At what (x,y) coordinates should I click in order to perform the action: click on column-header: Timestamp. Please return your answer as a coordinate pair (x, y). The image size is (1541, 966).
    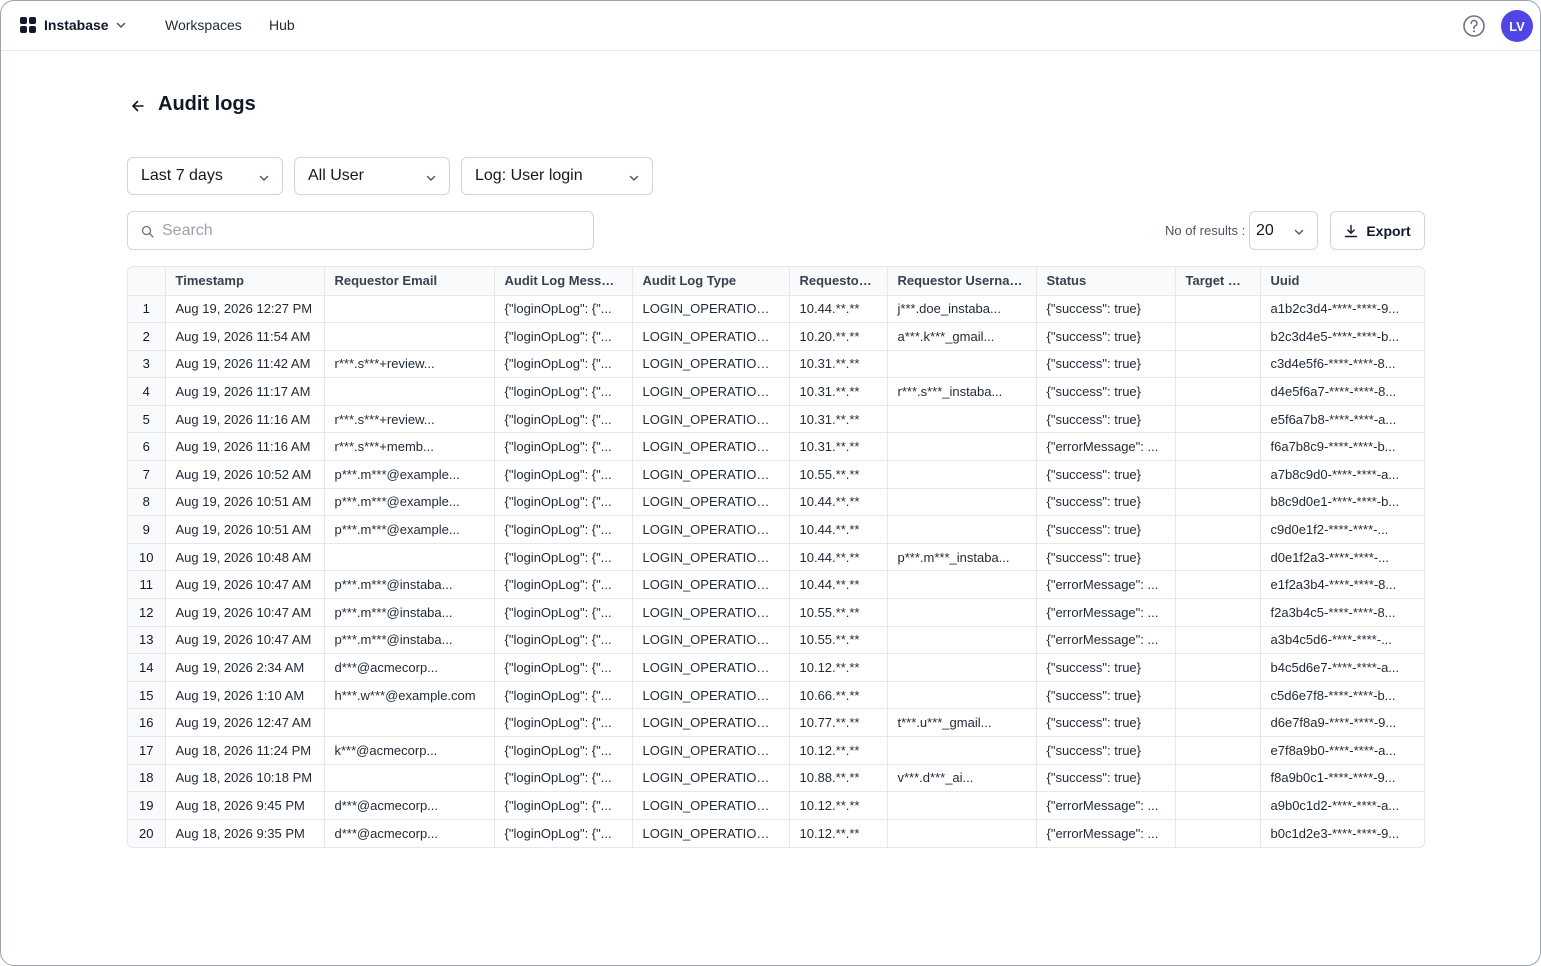
    Looking at the image, I should click on (245, 281).